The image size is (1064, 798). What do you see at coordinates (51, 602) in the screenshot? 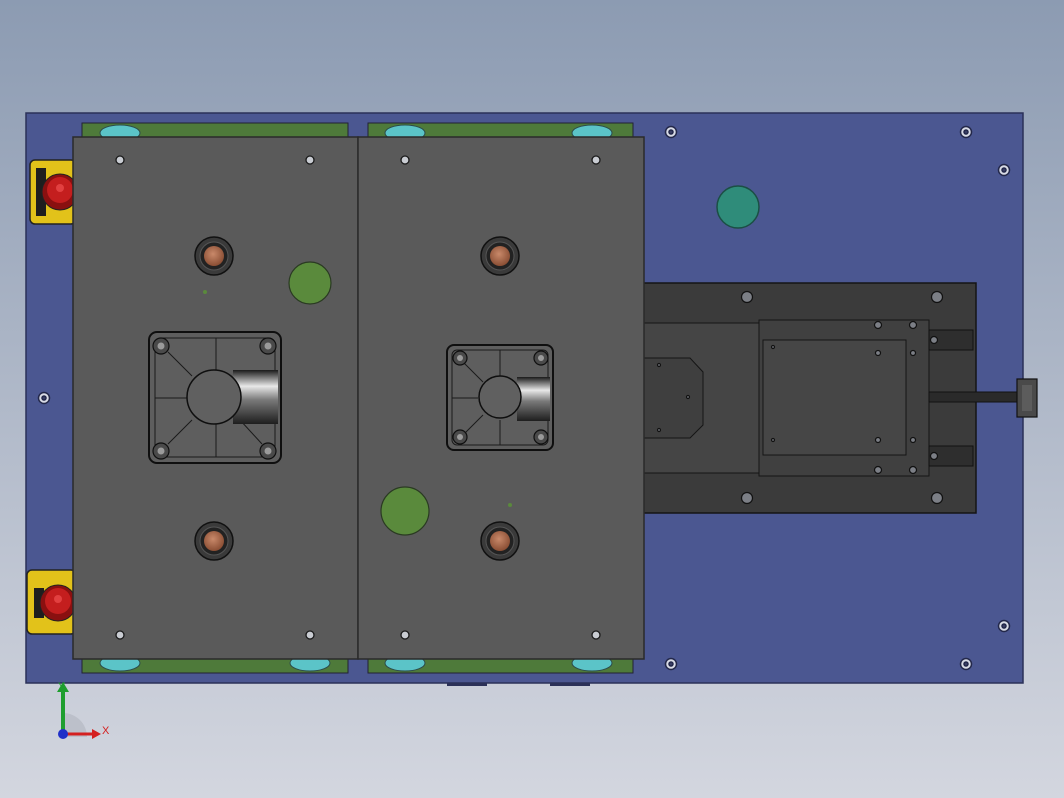
I see `emergency-stop-bottom` at bounding box center [51, 602].